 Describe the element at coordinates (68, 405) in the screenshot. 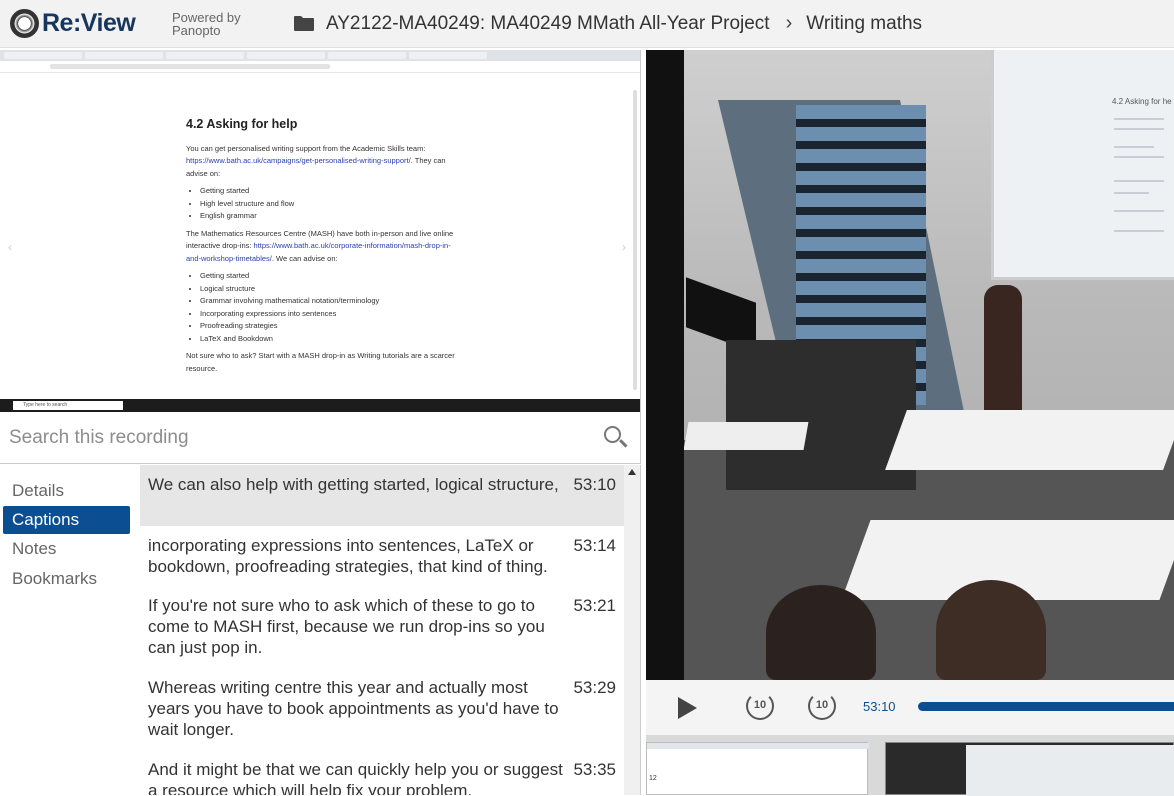

I see `captured-taskbar-search: Type here to search` at that location.